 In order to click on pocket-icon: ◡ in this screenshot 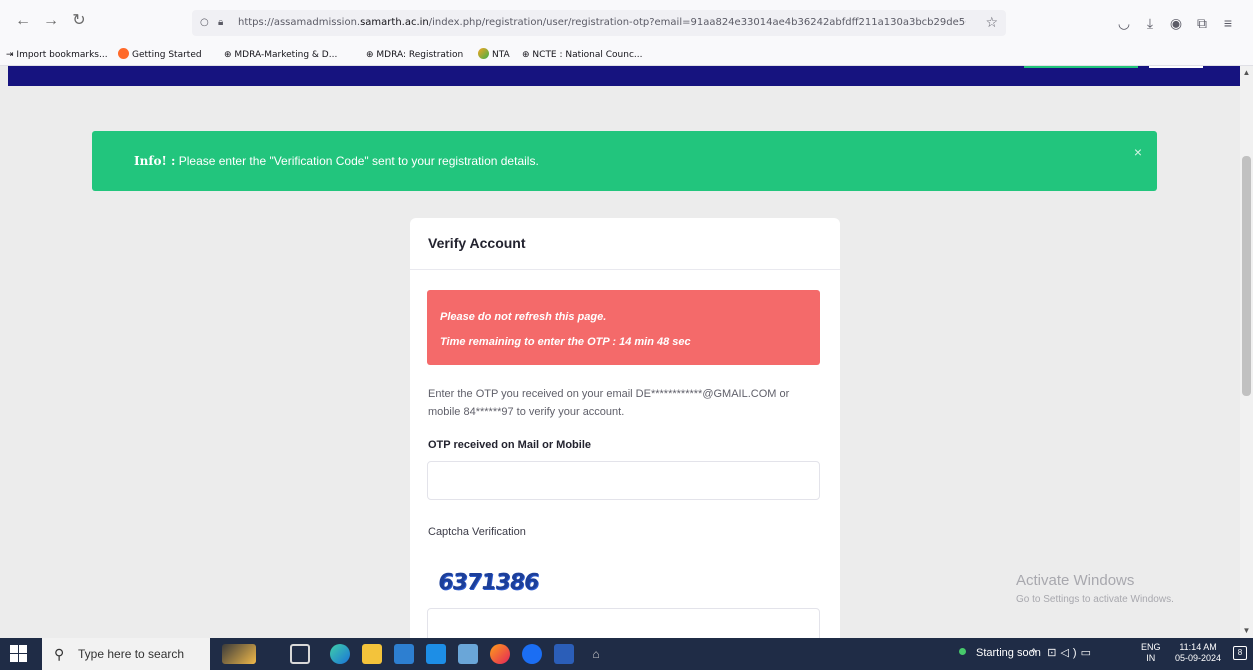, I will do `click(1124, 23)`.